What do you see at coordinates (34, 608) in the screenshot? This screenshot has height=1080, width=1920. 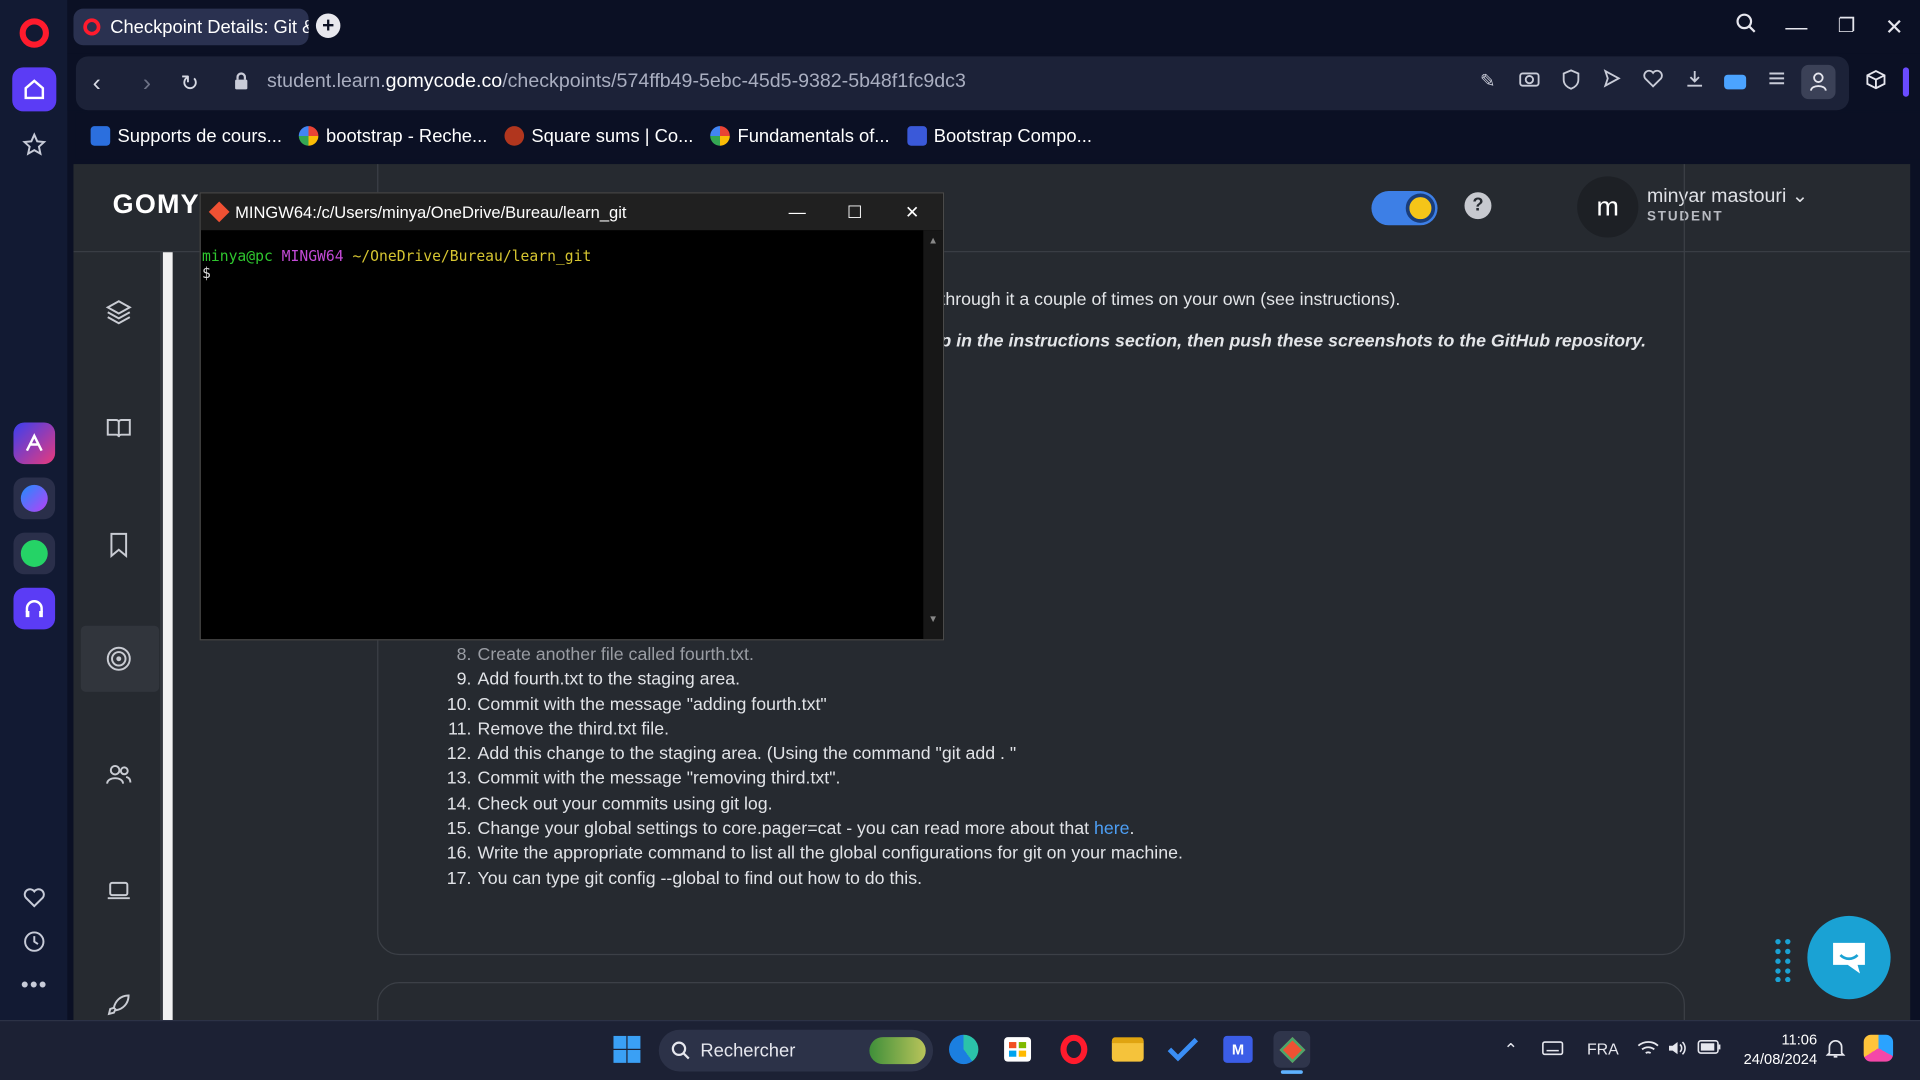 I see `music-player-icon` at bounding box center [34, 608].